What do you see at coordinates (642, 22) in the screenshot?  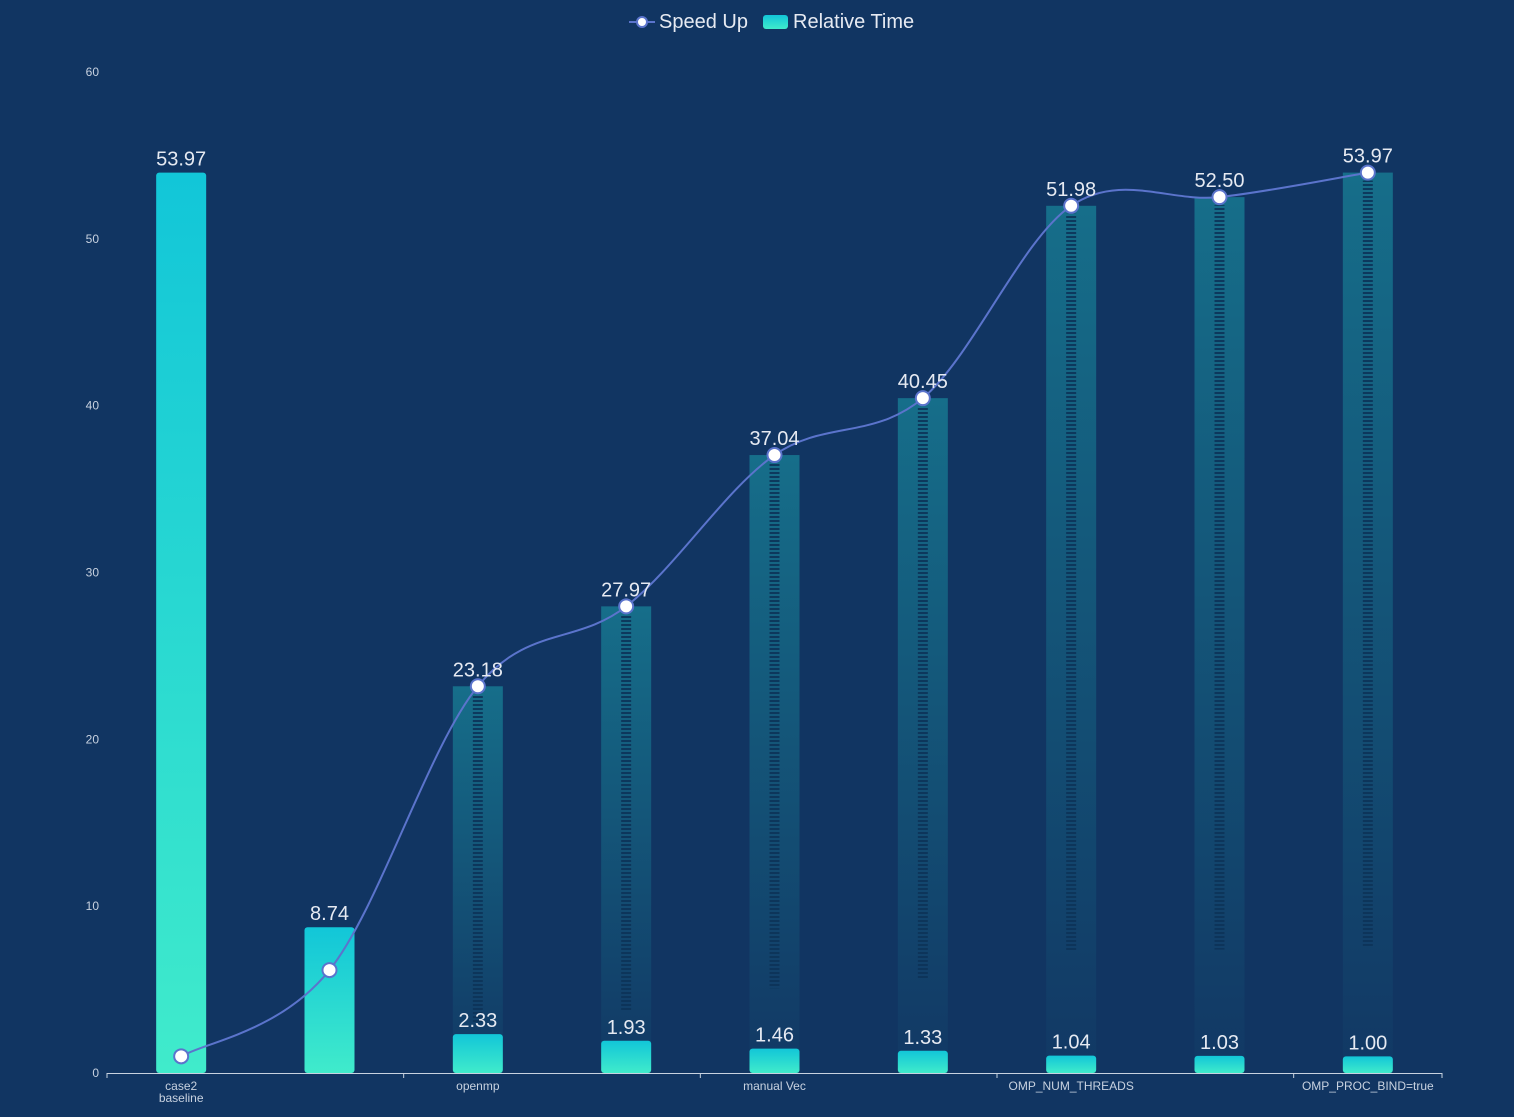 I see `legend-speed-up-marker-icon` at bounding box center [642, 22].